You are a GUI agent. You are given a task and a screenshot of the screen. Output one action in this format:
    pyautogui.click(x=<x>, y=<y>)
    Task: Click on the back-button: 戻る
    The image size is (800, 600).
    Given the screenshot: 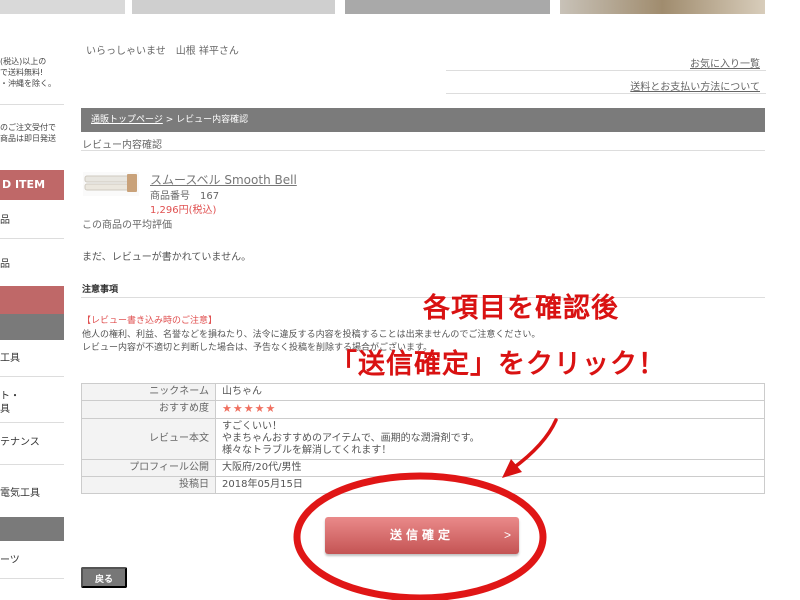 What is the action you would take?
    pyautogui.click(x=104, y=577)
    